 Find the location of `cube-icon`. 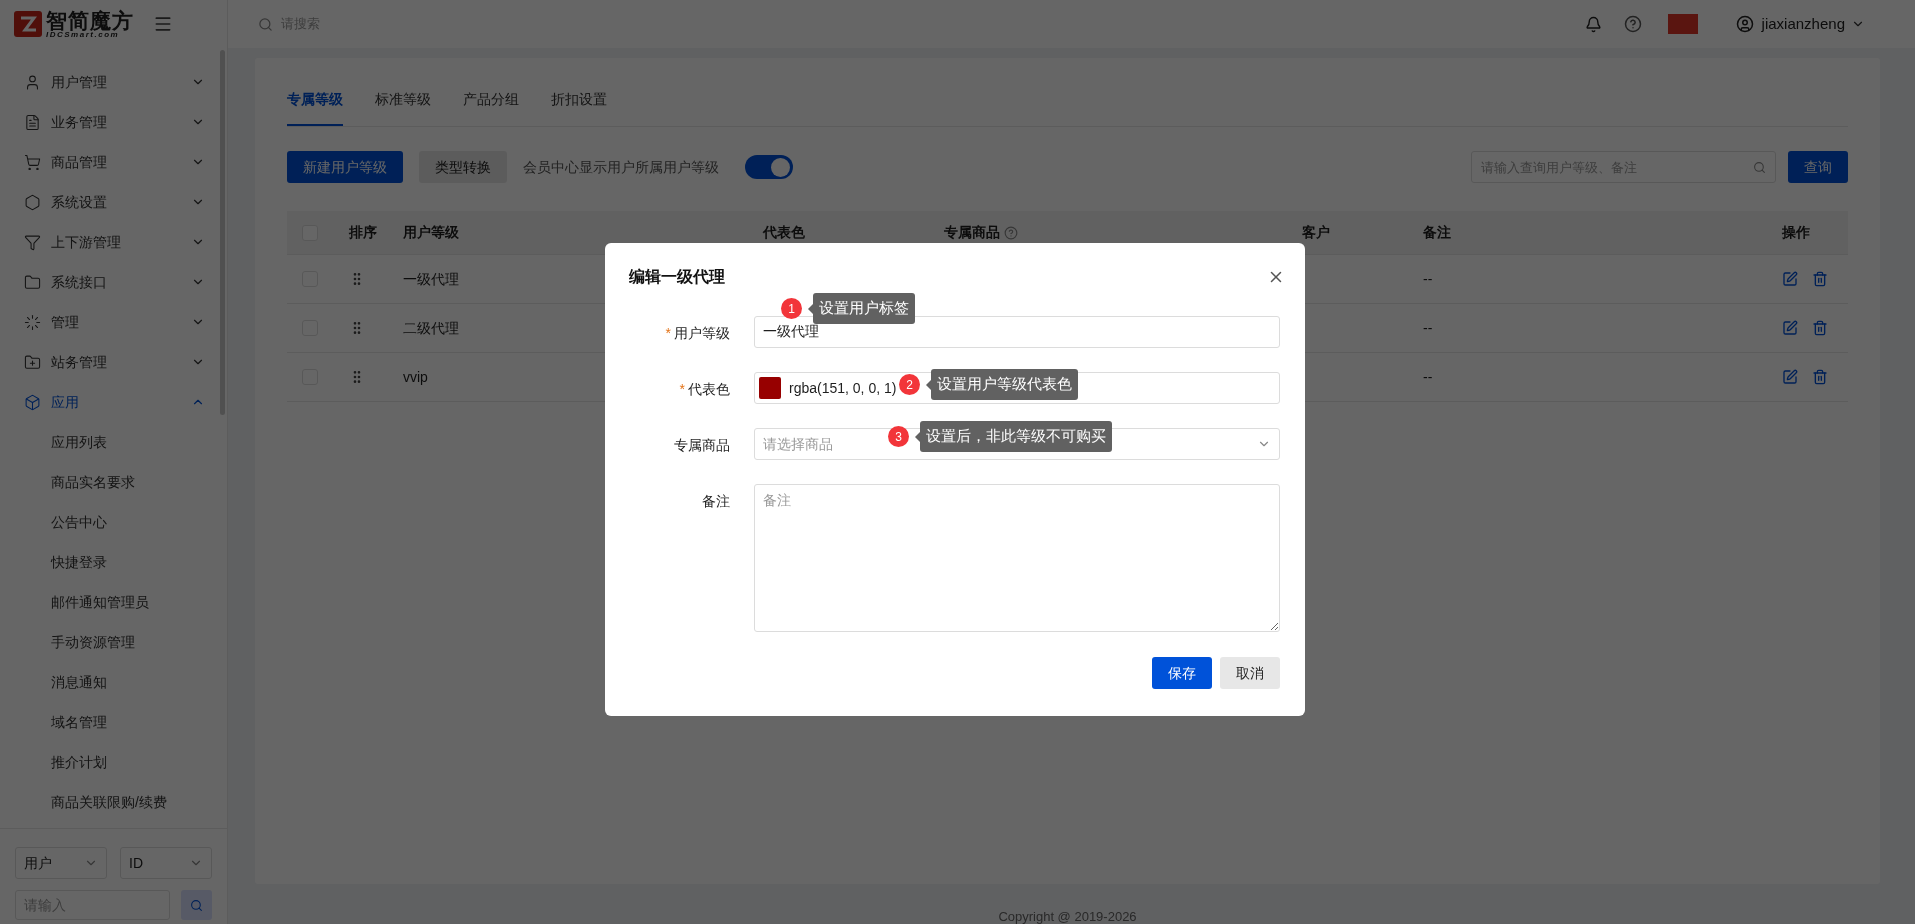

cube-icon is located at coordinates (32, 402).